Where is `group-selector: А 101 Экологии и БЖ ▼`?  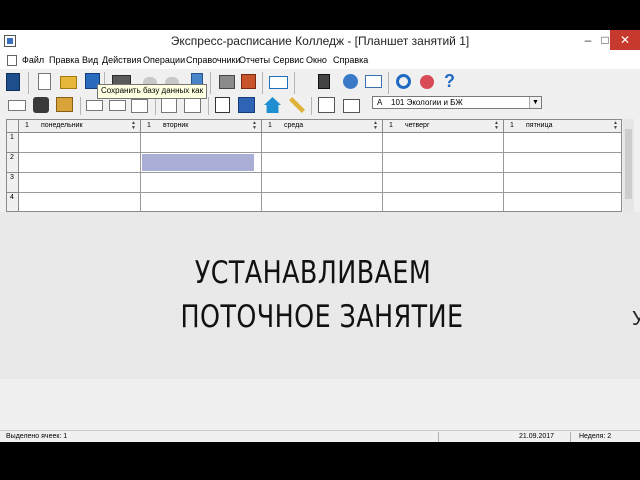 group-selector: А 101 Экологии и БЖ ▼ is located at coordinates (457, 102).